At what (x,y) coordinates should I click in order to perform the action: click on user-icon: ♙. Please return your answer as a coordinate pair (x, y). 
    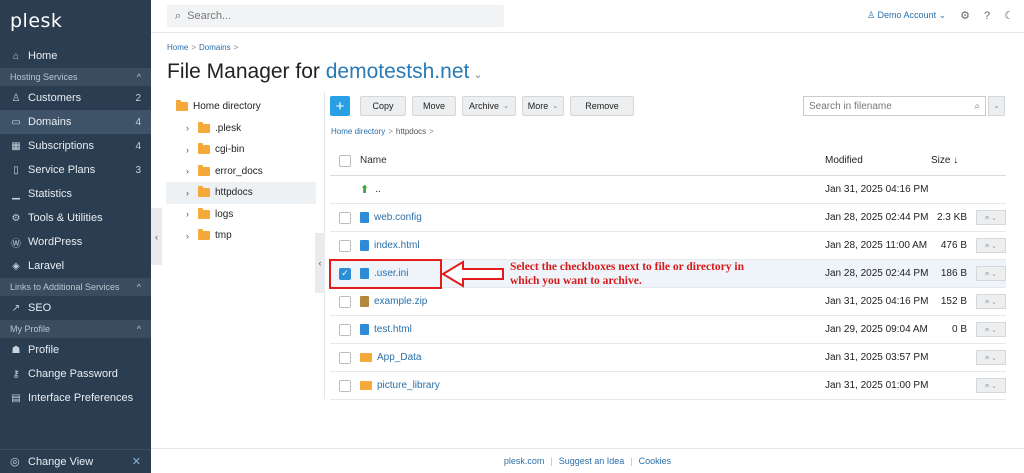
    Looking at the image, I should click on (16, 98).